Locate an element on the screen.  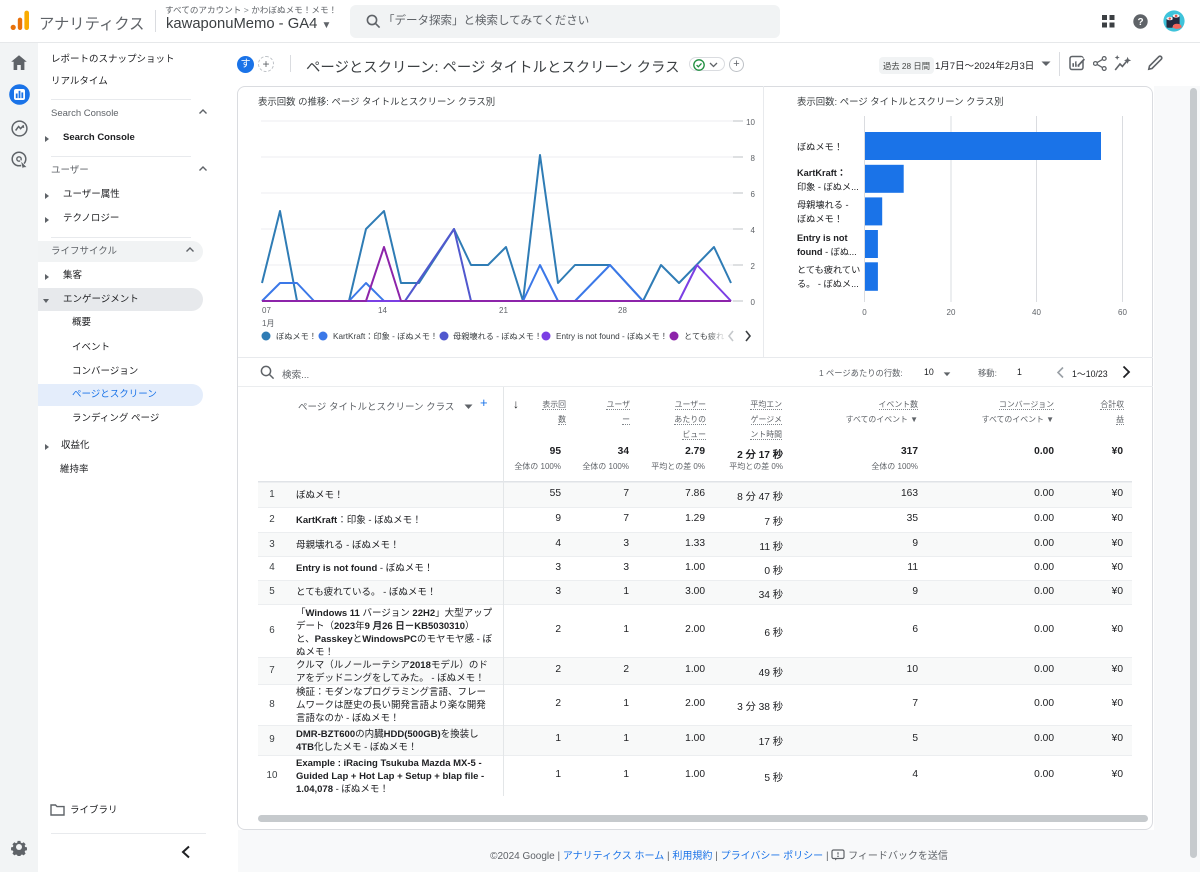
svg-text: 10 is located at coordinates (750, 122).